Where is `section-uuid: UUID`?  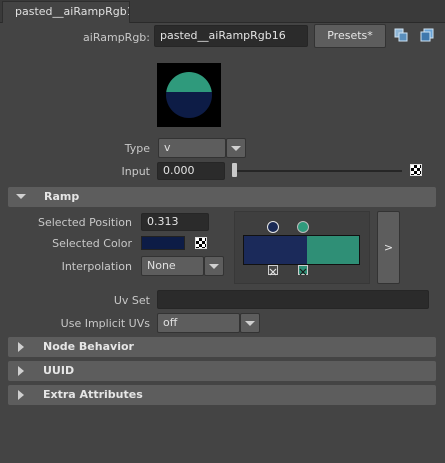
section-uuid: UUID is located at coordinates (222, 371).